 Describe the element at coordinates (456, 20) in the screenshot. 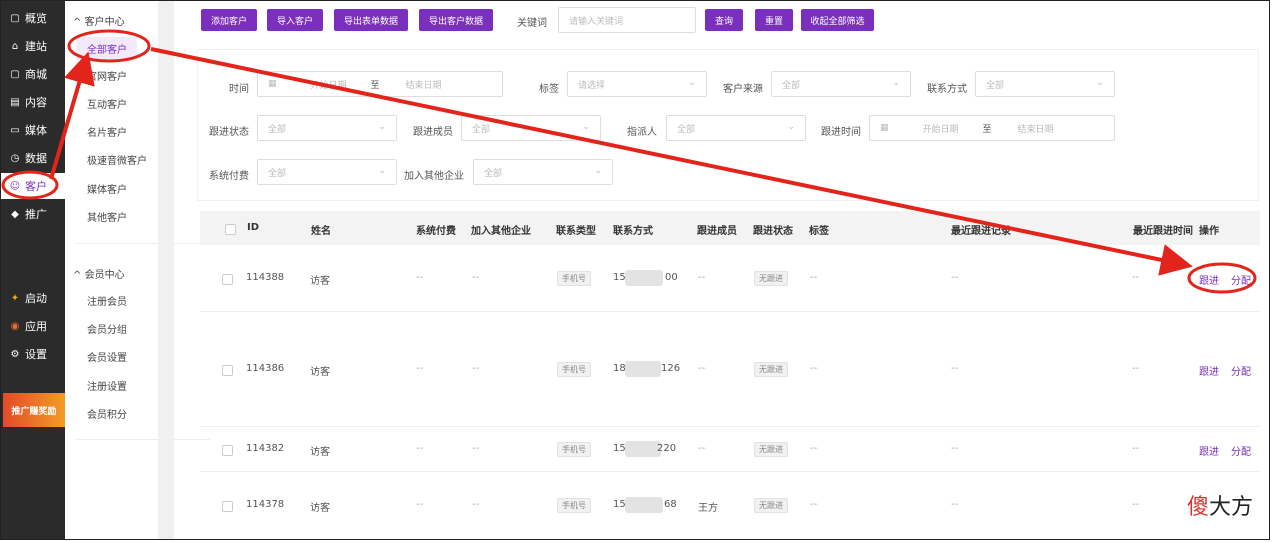

I see `export-customer-button: 导出客户数据` at that location.